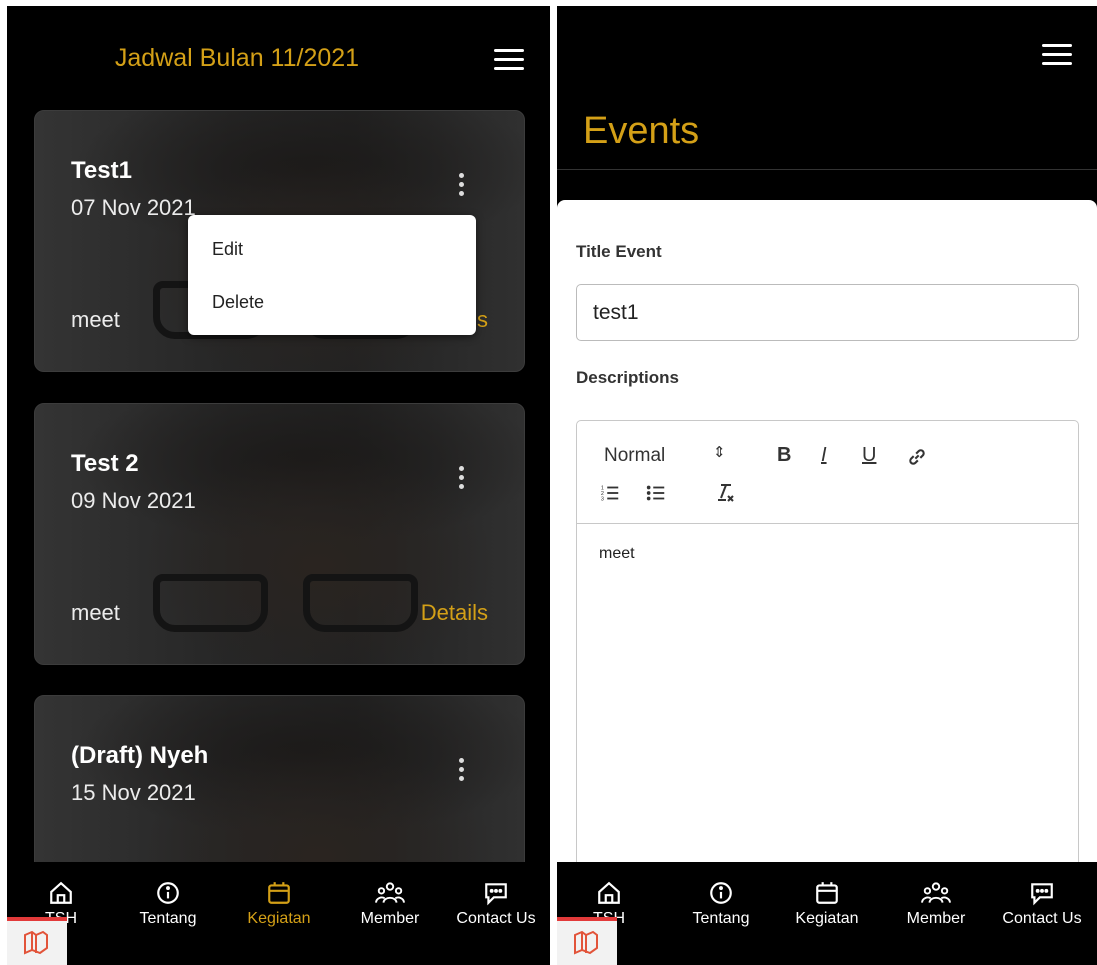  What do you see at coordinates (617, 554) in the screenshot?
I see `editor-content: meet` at bounding box center [617, 554].